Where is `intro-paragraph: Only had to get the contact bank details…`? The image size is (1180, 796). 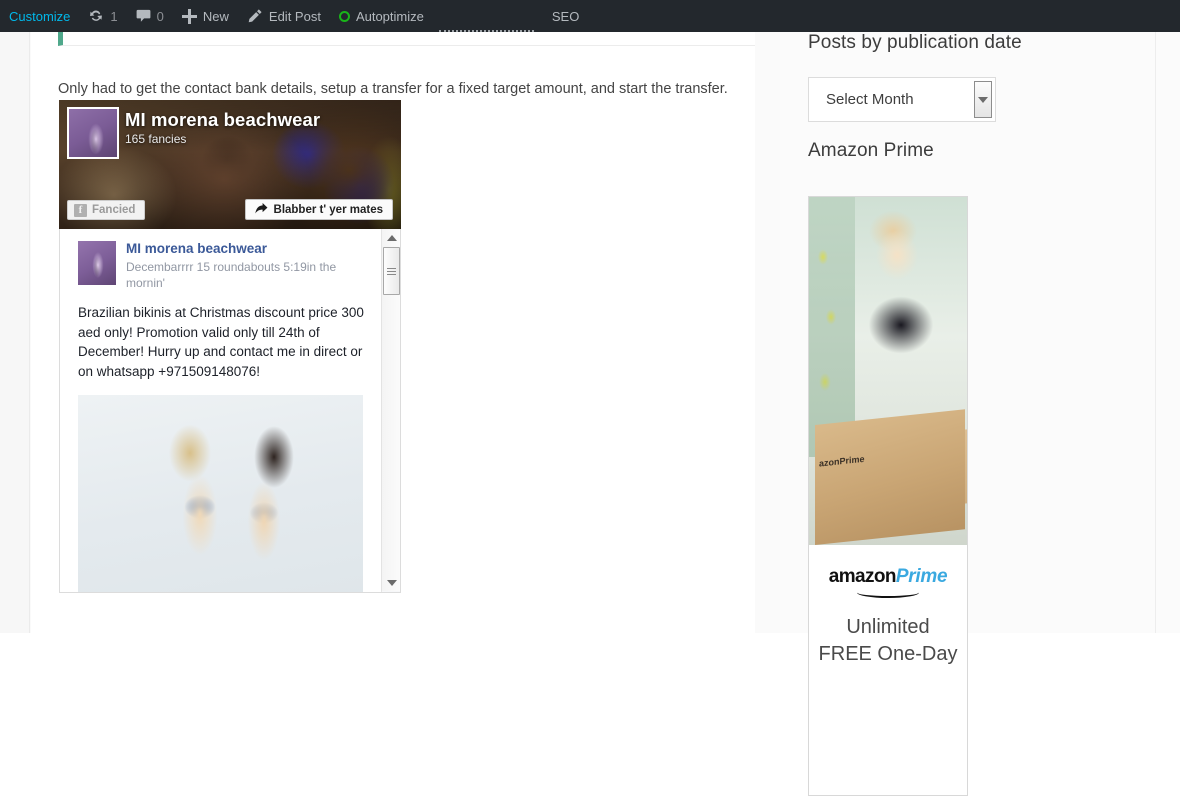
intro-paragraph: Only had to get the contact bank details… is located at coordinates (393, 89).